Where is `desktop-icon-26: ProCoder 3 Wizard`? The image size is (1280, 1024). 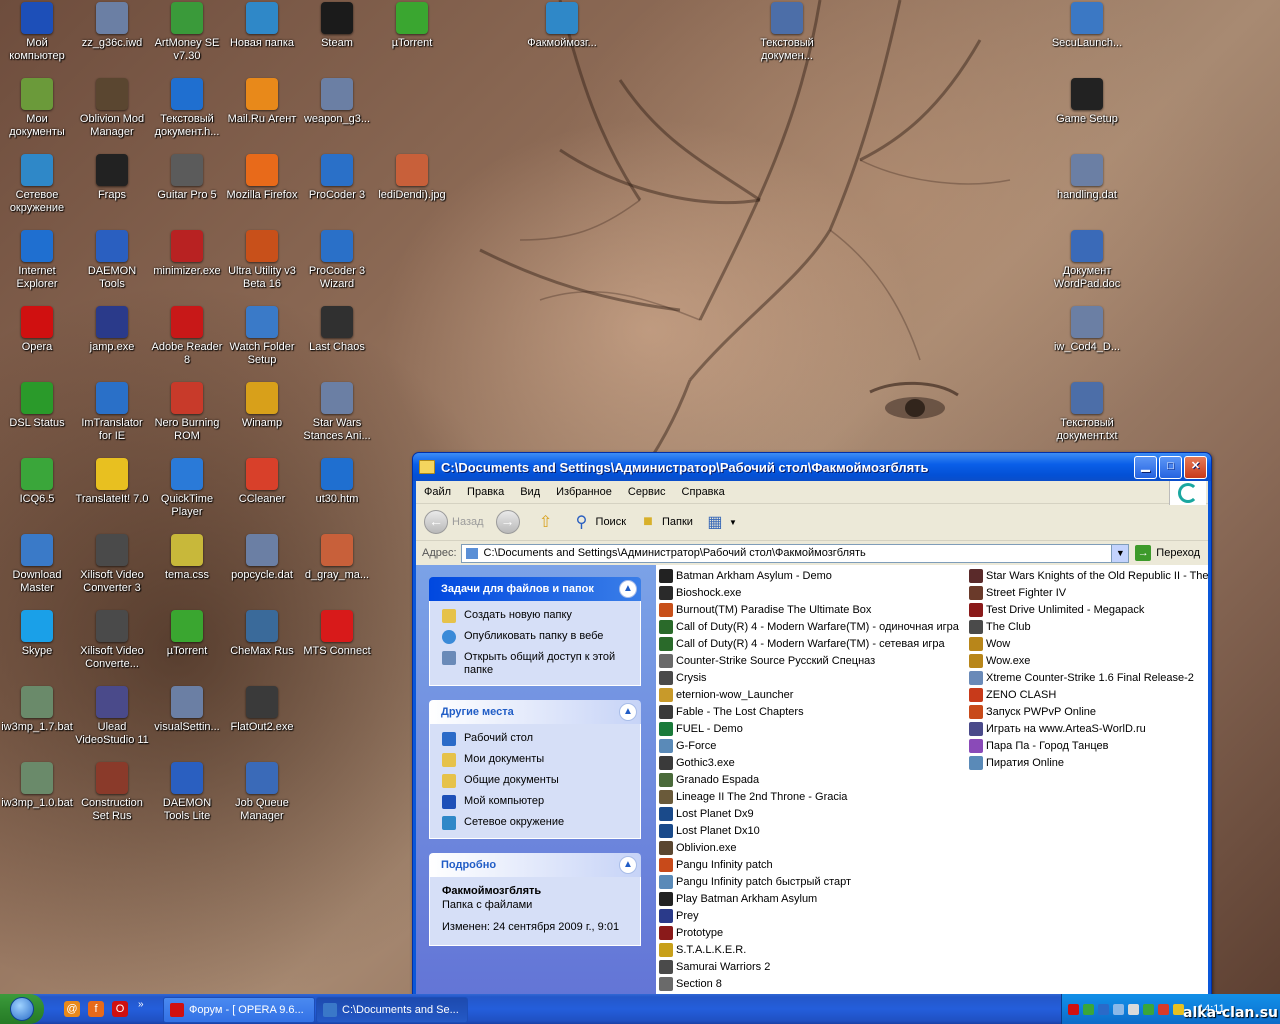 desktop-icon-26: ProCoder 3 Wizard is located at coordinates (337, 260).